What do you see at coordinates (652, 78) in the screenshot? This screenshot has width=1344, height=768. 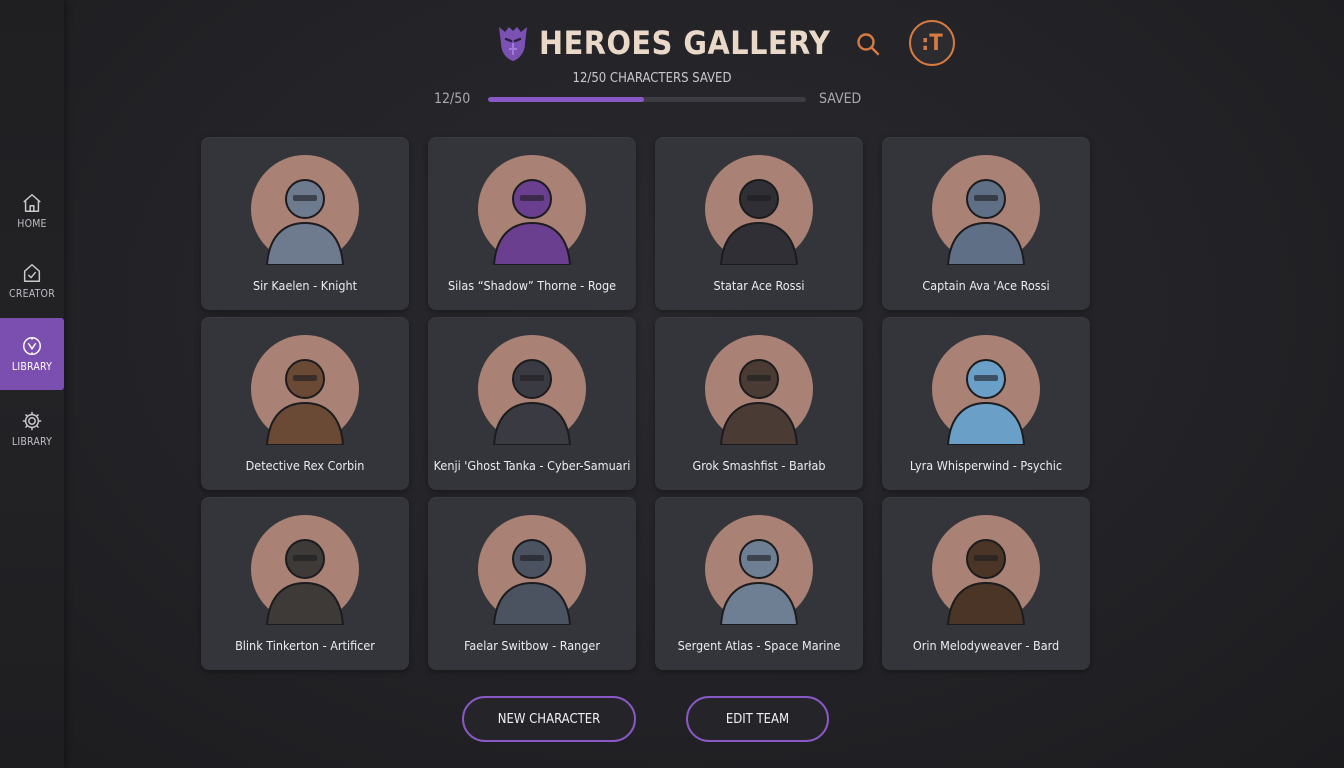 I see `progress-caption: 12/50 CHARACTERS SAVED` at bounding box center [652, 78].